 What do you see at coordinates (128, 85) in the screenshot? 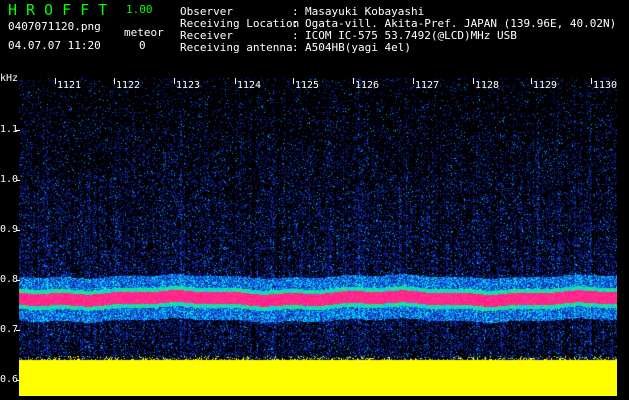
I see `time-label: 1122` at bounding box center [128, 85].